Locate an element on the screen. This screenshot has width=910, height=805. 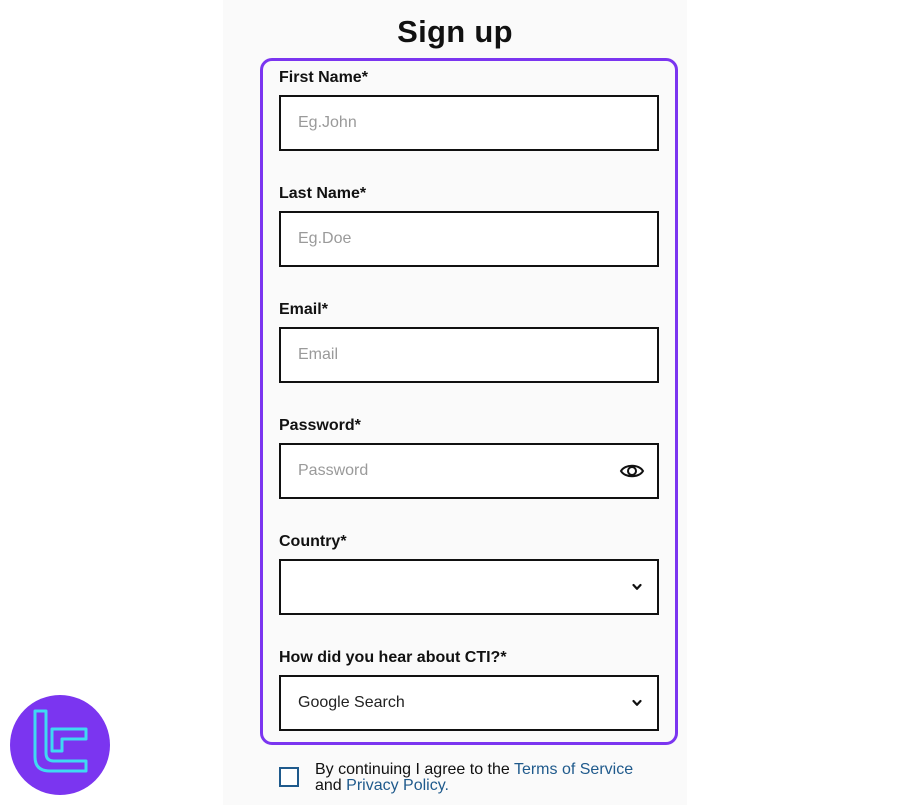
email-input is located at coordinates (469, 355).